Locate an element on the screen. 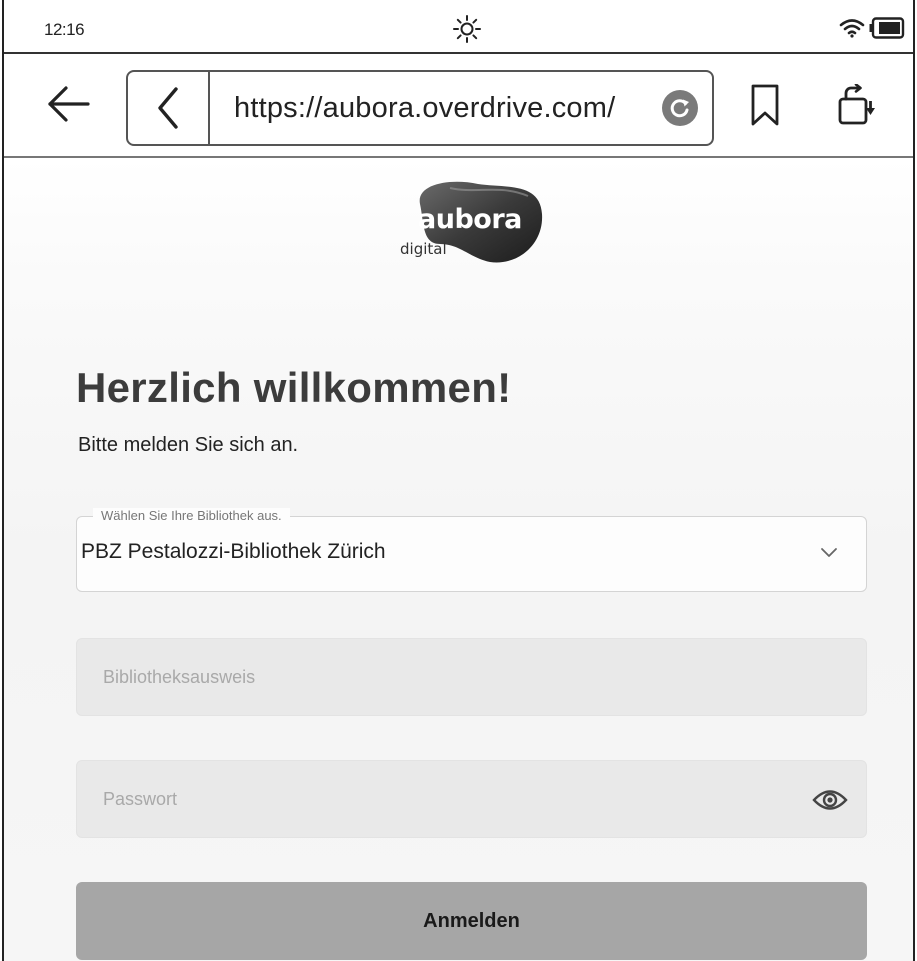  chevron-down-icon is located at coordinates (829, 552).